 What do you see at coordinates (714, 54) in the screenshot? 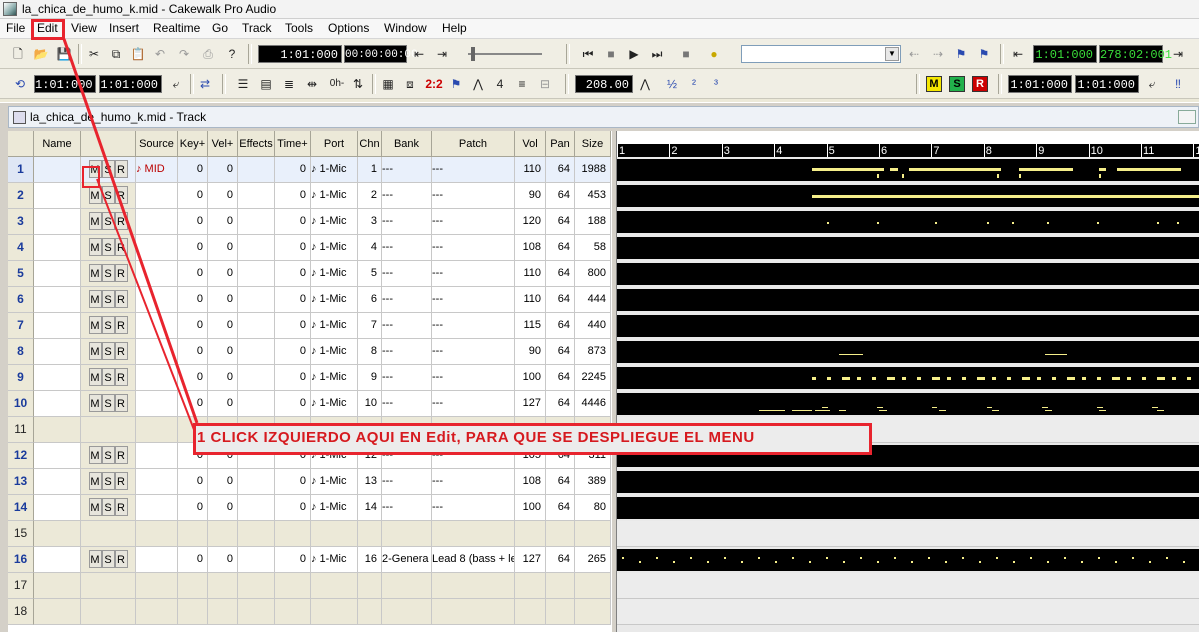
I see `panic-icon: ●` at bounding box center [714, 54].